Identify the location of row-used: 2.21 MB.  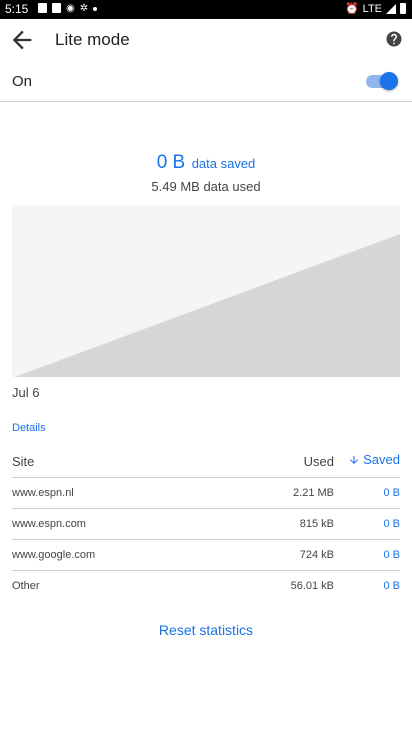
(313, 493).